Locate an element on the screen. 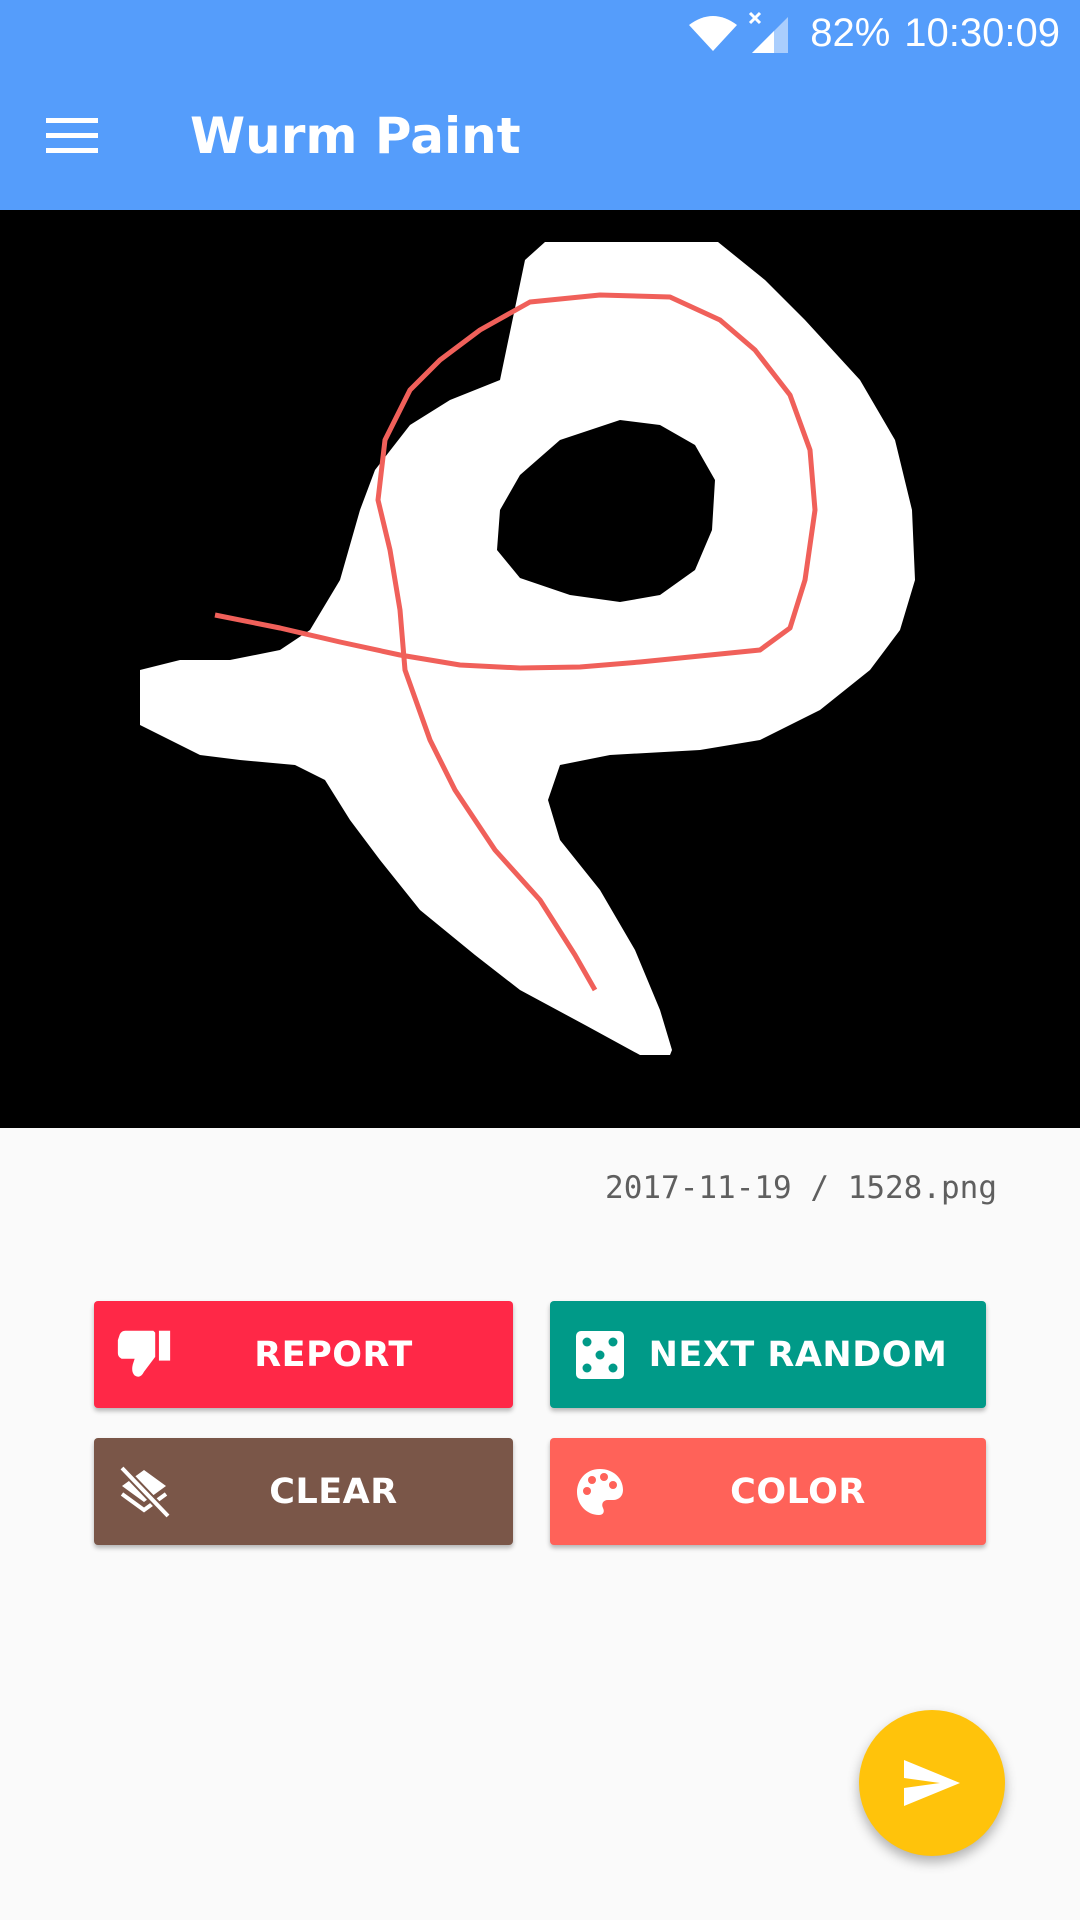 This screenshot has width=1080, height=1920. wifi-icon is located at coordinates (713, 33).